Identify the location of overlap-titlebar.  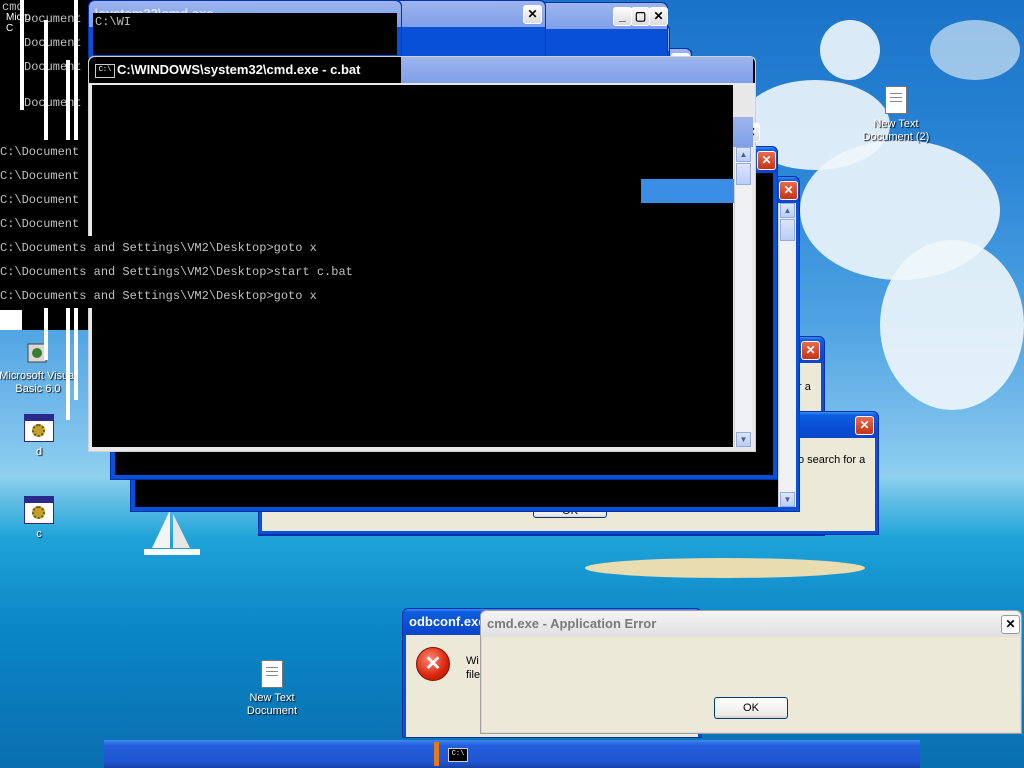
(577, 70).